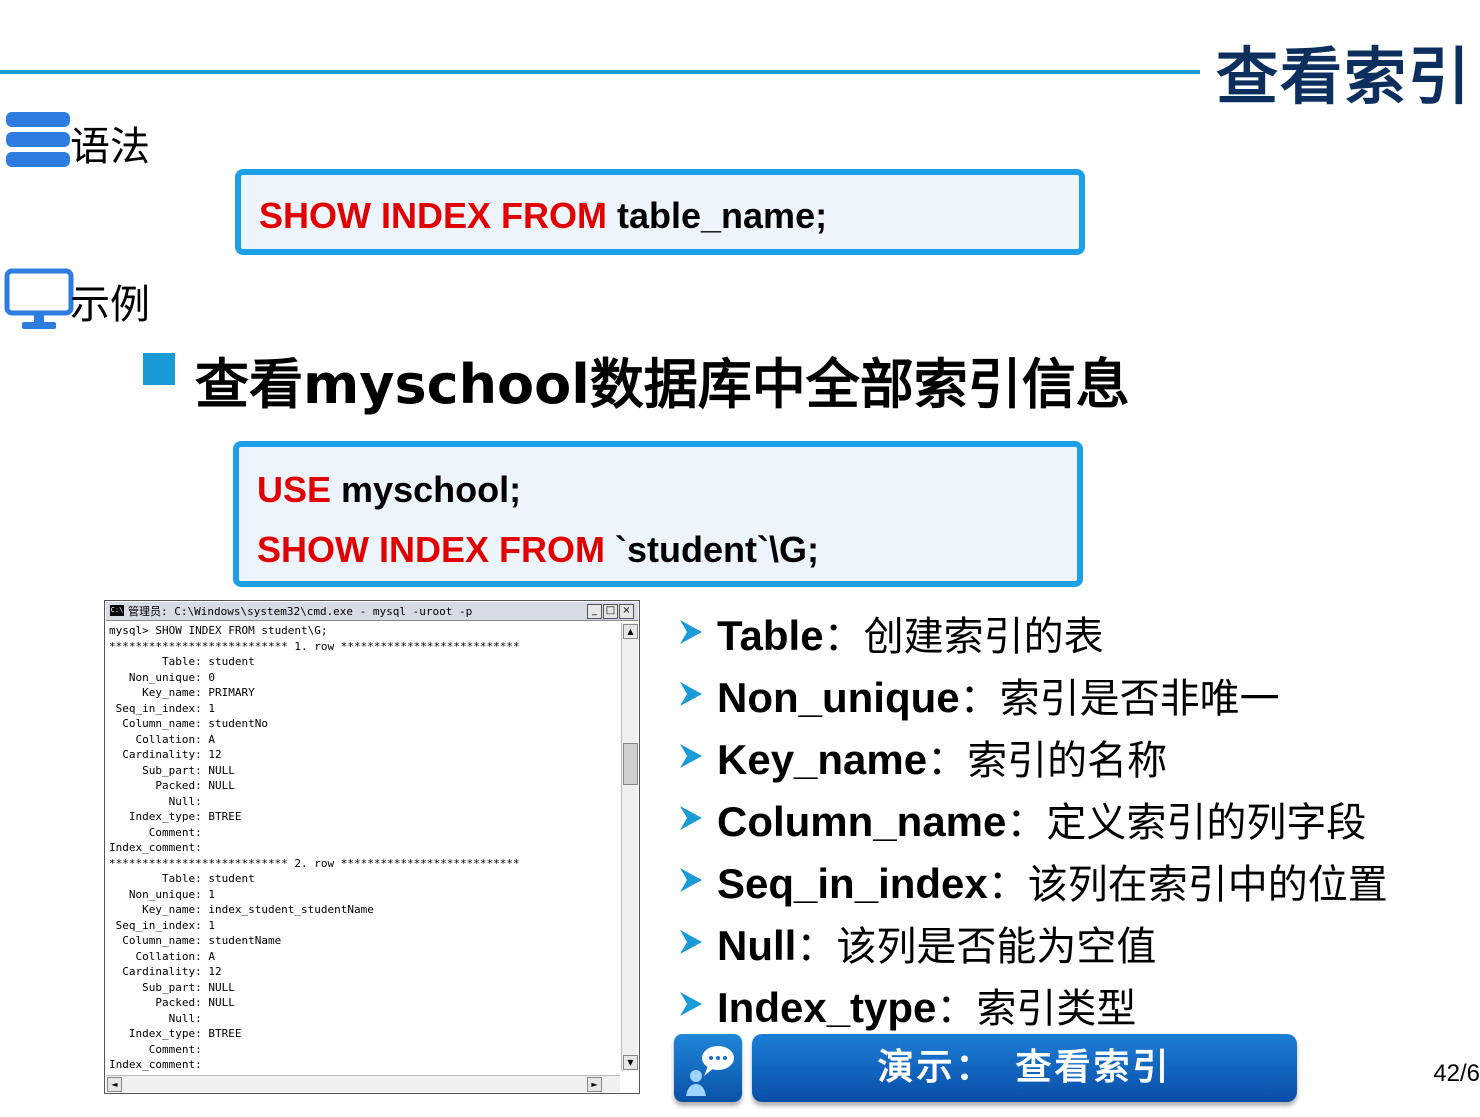 The height and width of the screenshot is (1117, 1480). I want to click on definition-description: ：创建索引的表, so click(963, 637).